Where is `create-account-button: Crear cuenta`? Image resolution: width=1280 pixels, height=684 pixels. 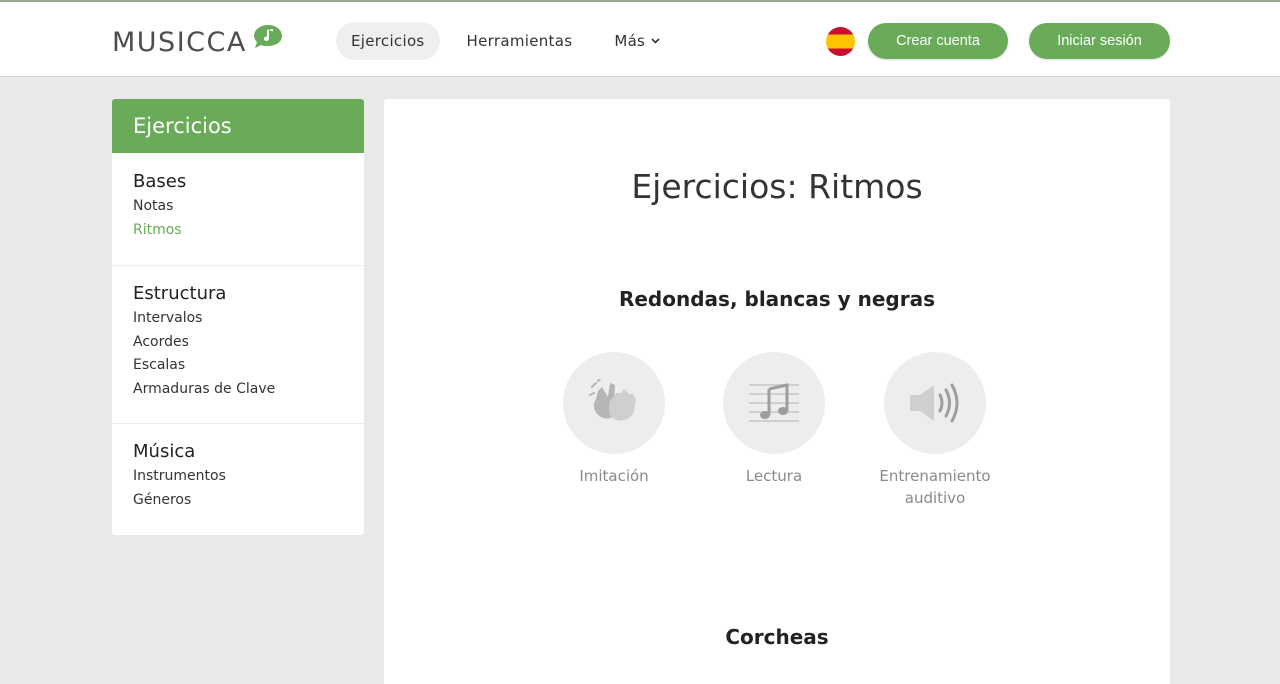 create-account-button: Crear cuenta is located at coordinates (938, 41).